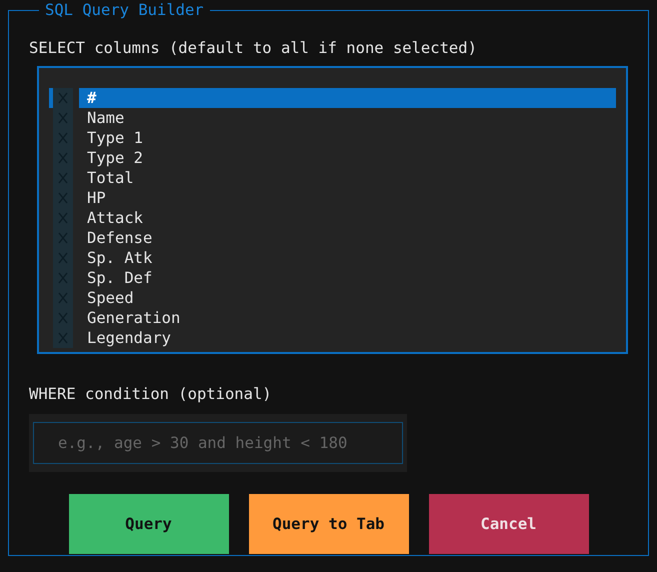 Image resolution: width=657 pixels, height=572 pixels. I want to click on column-item: Legendary, so click(332, 338).